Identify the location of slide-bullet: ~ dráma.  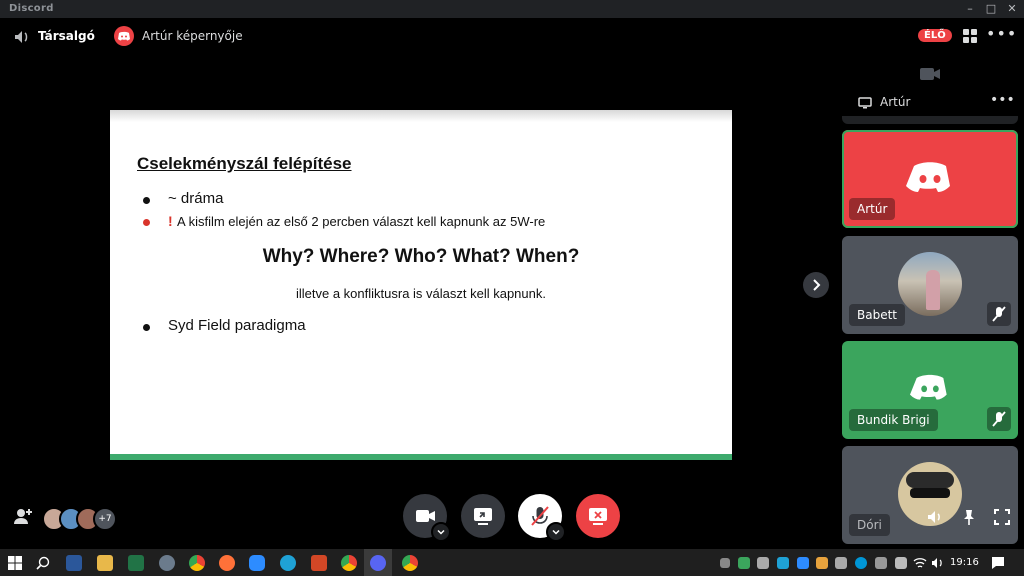
(196, 198).